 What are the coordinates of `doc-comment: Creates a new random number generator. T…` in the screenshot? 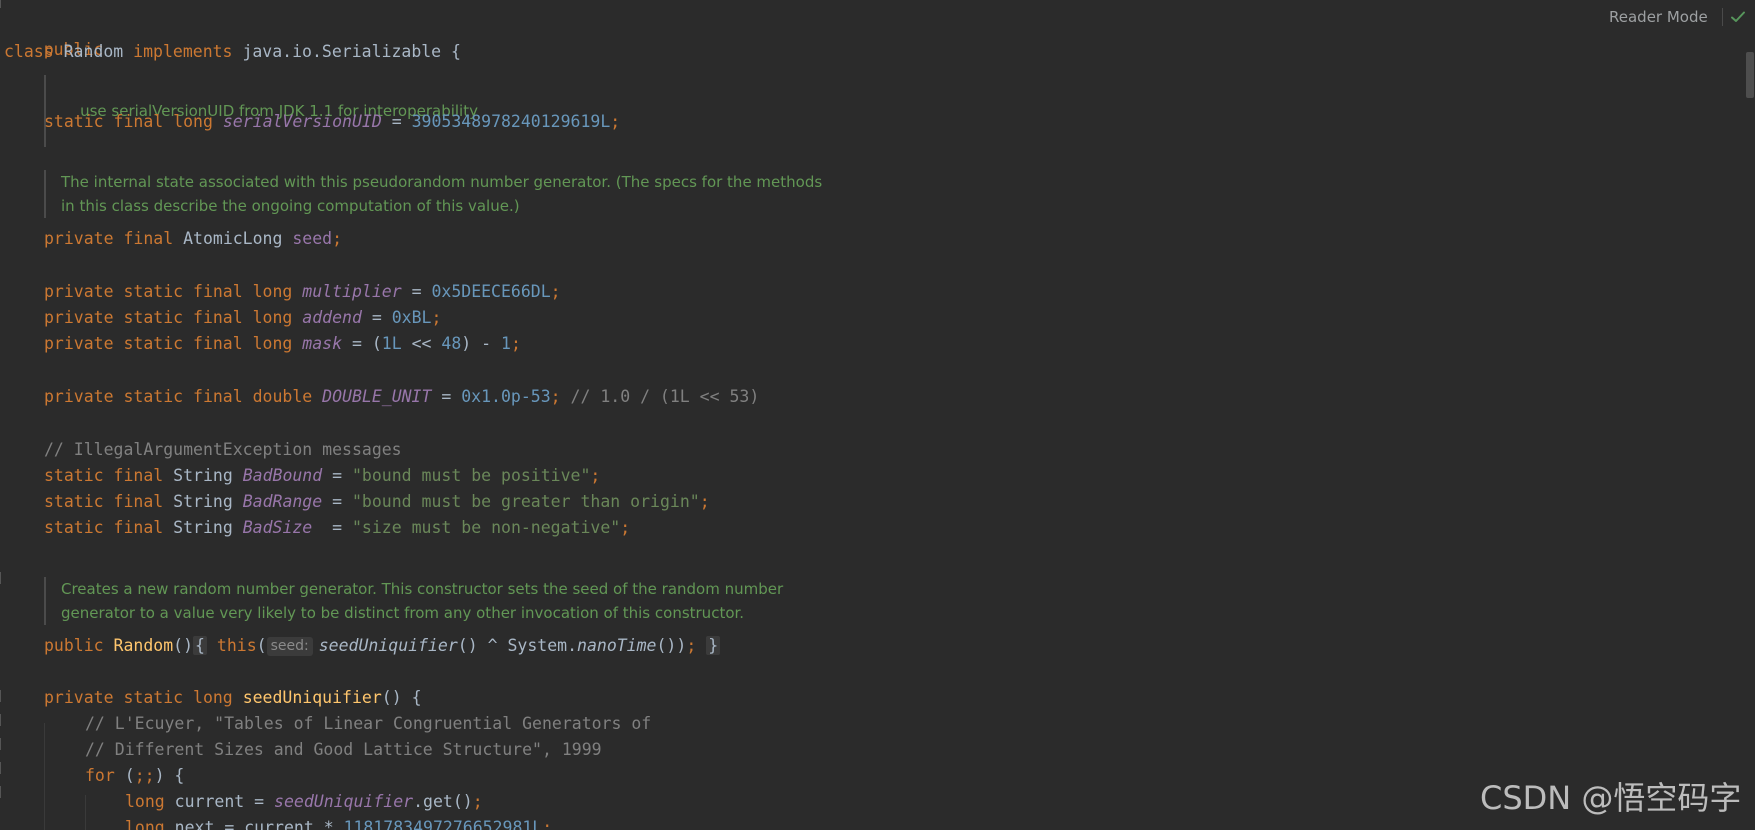 It's located at (413, 601).